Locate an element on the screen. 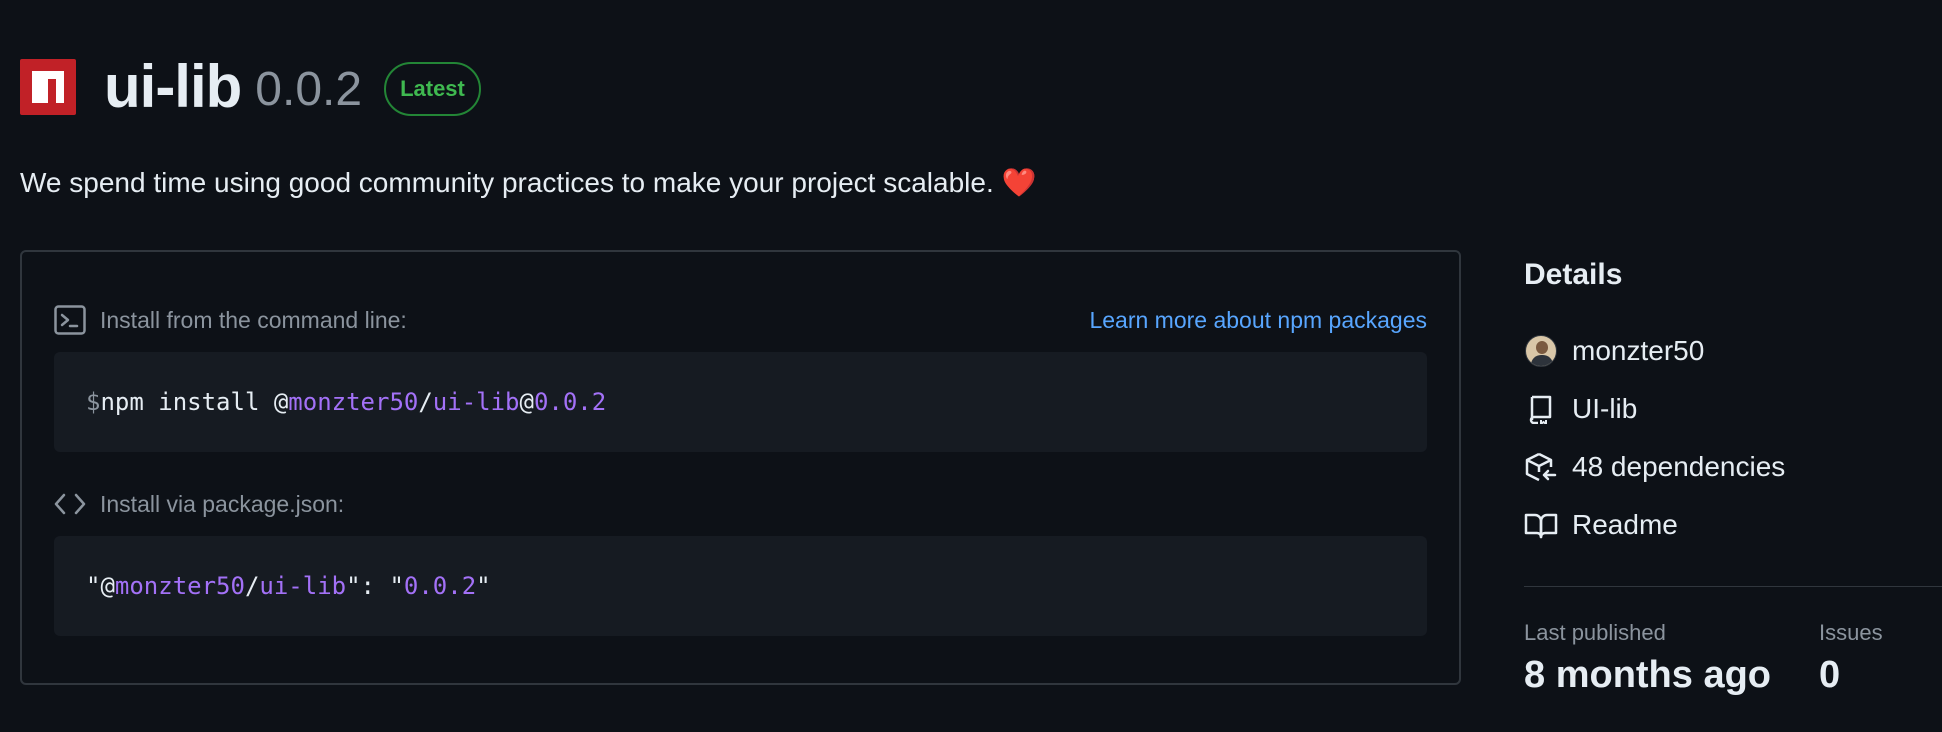 The width and height of the screenshot is (1942, 732). heart-emoji: ❤️ is located at coordinates (1019, 182).